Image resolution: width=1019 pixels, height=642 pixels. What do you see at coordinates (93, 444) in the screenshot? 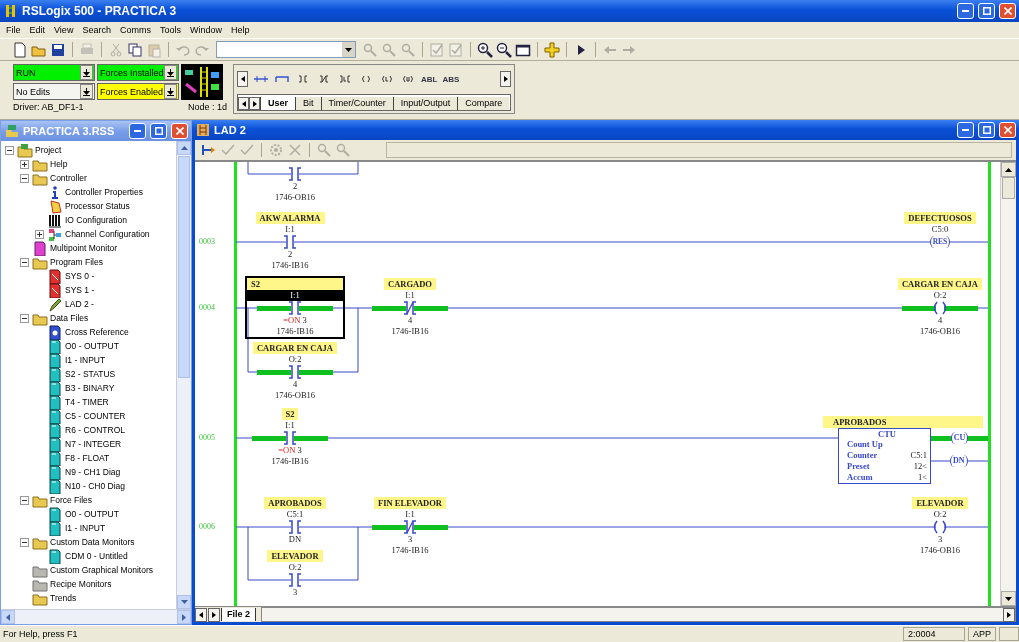
I see `tree-item: N7 - INTEGER` at bounding box center [93, 444].